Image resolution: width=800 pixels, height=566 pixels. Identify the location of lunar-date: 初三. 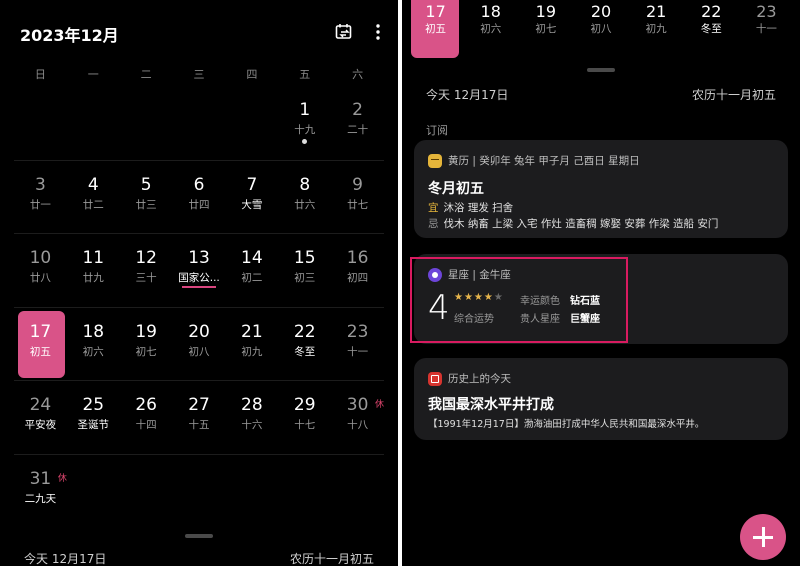
(305, 278).